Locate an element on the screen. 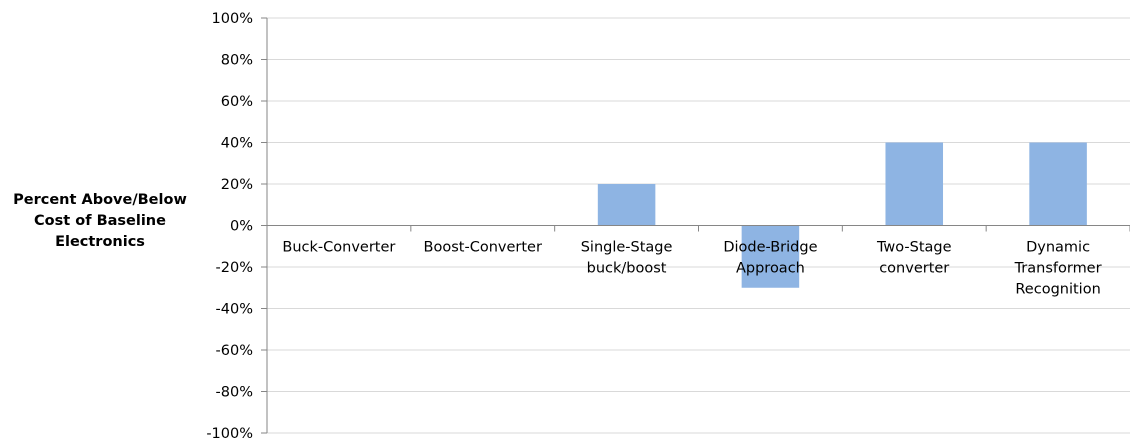  y-tick-label: 20% is located at coordinates (237, 185).